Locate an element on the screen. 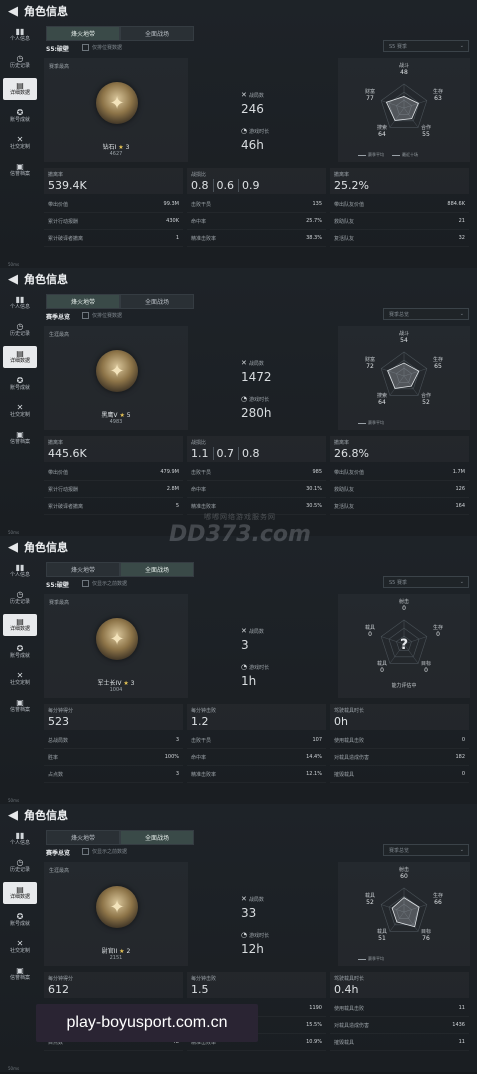  rank-card: 赛季最高 ✦ 钻石I ★ 3 4627 is located at coordinates (116, 110).